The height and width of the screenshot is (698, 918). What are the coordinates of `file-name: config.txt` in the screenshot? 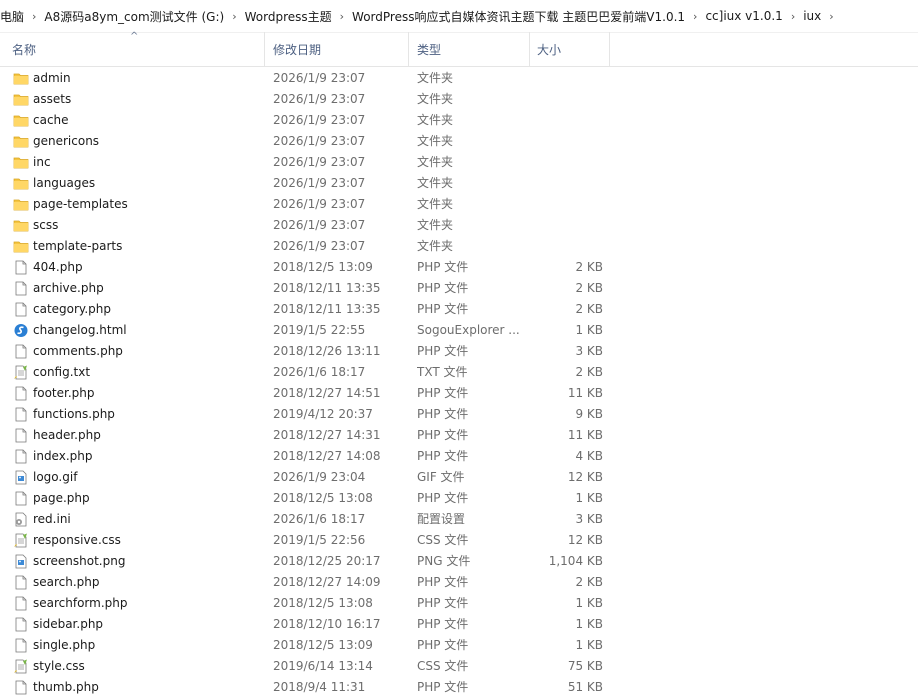 It's located at (62, 372).